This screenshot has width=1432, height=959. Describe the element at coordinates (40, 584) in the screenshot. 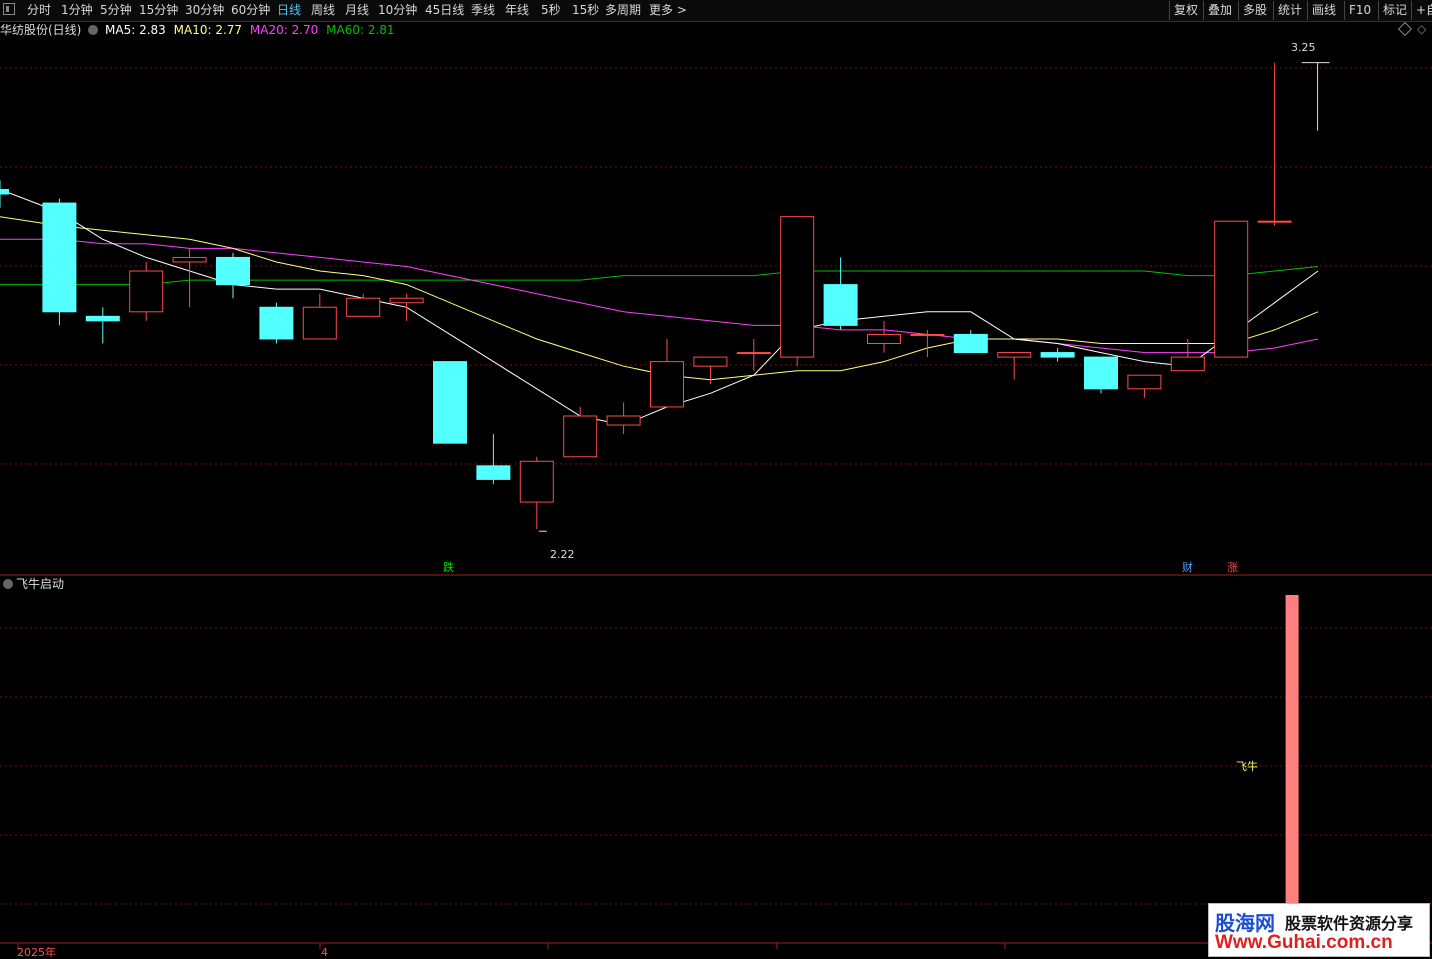

I see `indicator-name: 飞牛启动` at that location.